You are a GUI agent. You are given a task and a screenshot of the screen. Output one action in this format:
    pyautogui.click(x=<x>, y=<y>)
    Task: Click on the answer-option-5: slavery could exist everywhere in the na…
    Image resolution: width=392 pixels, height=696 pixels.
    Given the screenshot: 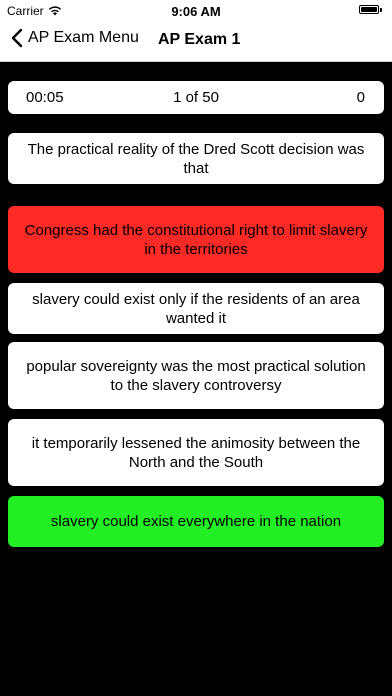 What is the action you would take?
    pyautogui.click(x=196, y=521)
    